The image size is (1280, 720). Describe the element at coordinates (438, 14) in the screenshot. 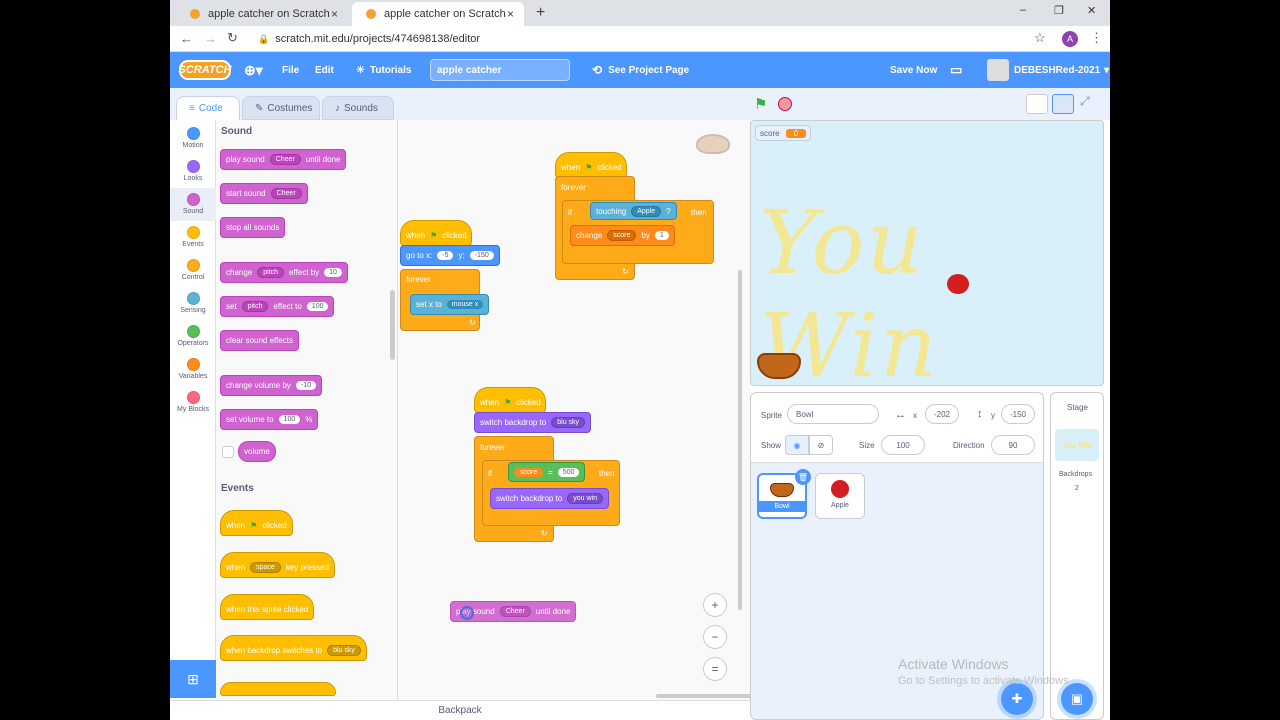

I see `browser-tab-active: apple catcher on Scratch ×` at that location.